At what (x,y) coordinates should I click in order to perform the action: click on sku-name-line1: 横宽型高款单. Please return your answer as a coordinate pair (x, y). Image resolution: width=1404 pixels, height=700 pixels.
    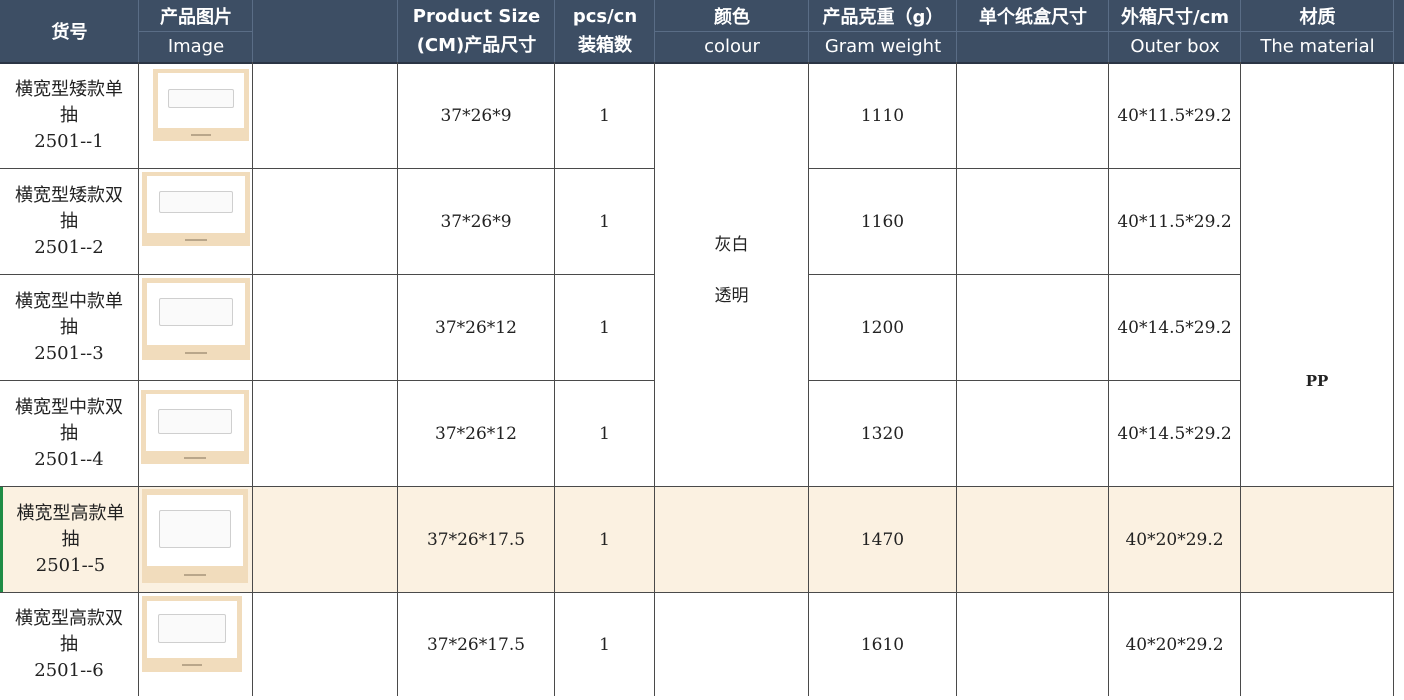
    Looking at the image, I should click on (70, 513).